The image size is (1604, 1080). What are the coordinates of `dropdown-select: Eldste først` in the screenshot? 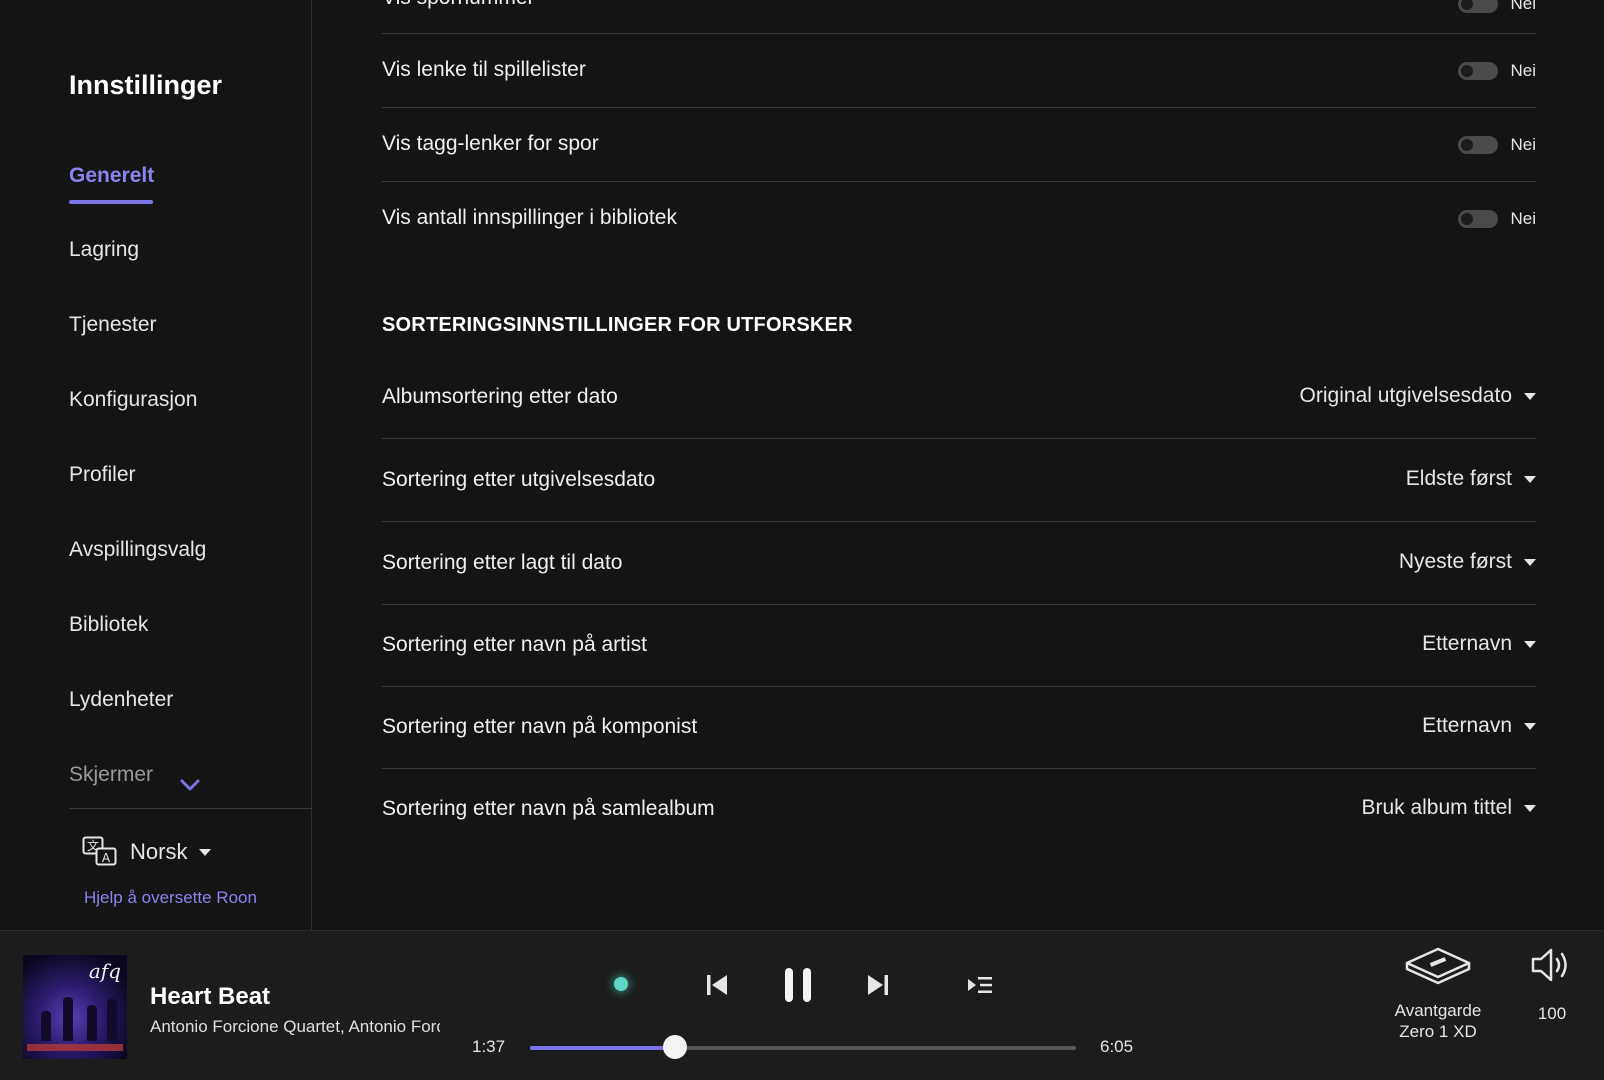 It's located at (1471, 479).